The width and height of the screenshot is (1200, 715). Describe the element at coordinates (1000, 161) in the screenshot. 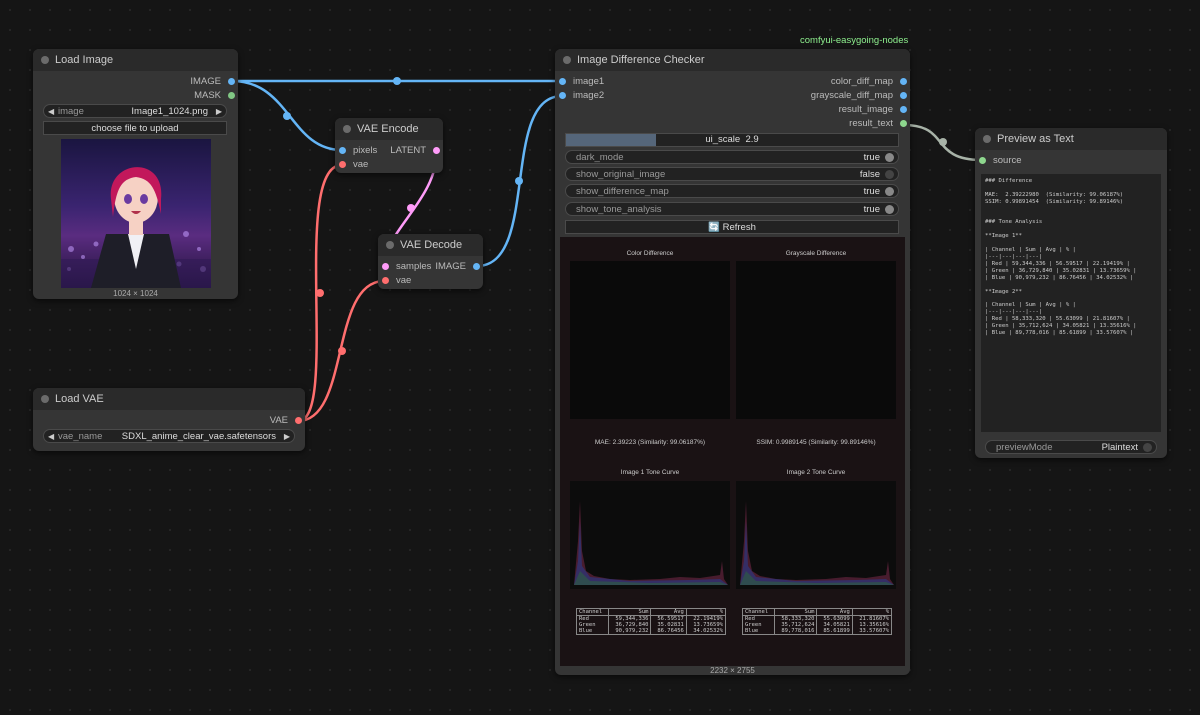

I see `input-source-port: source` at that location.